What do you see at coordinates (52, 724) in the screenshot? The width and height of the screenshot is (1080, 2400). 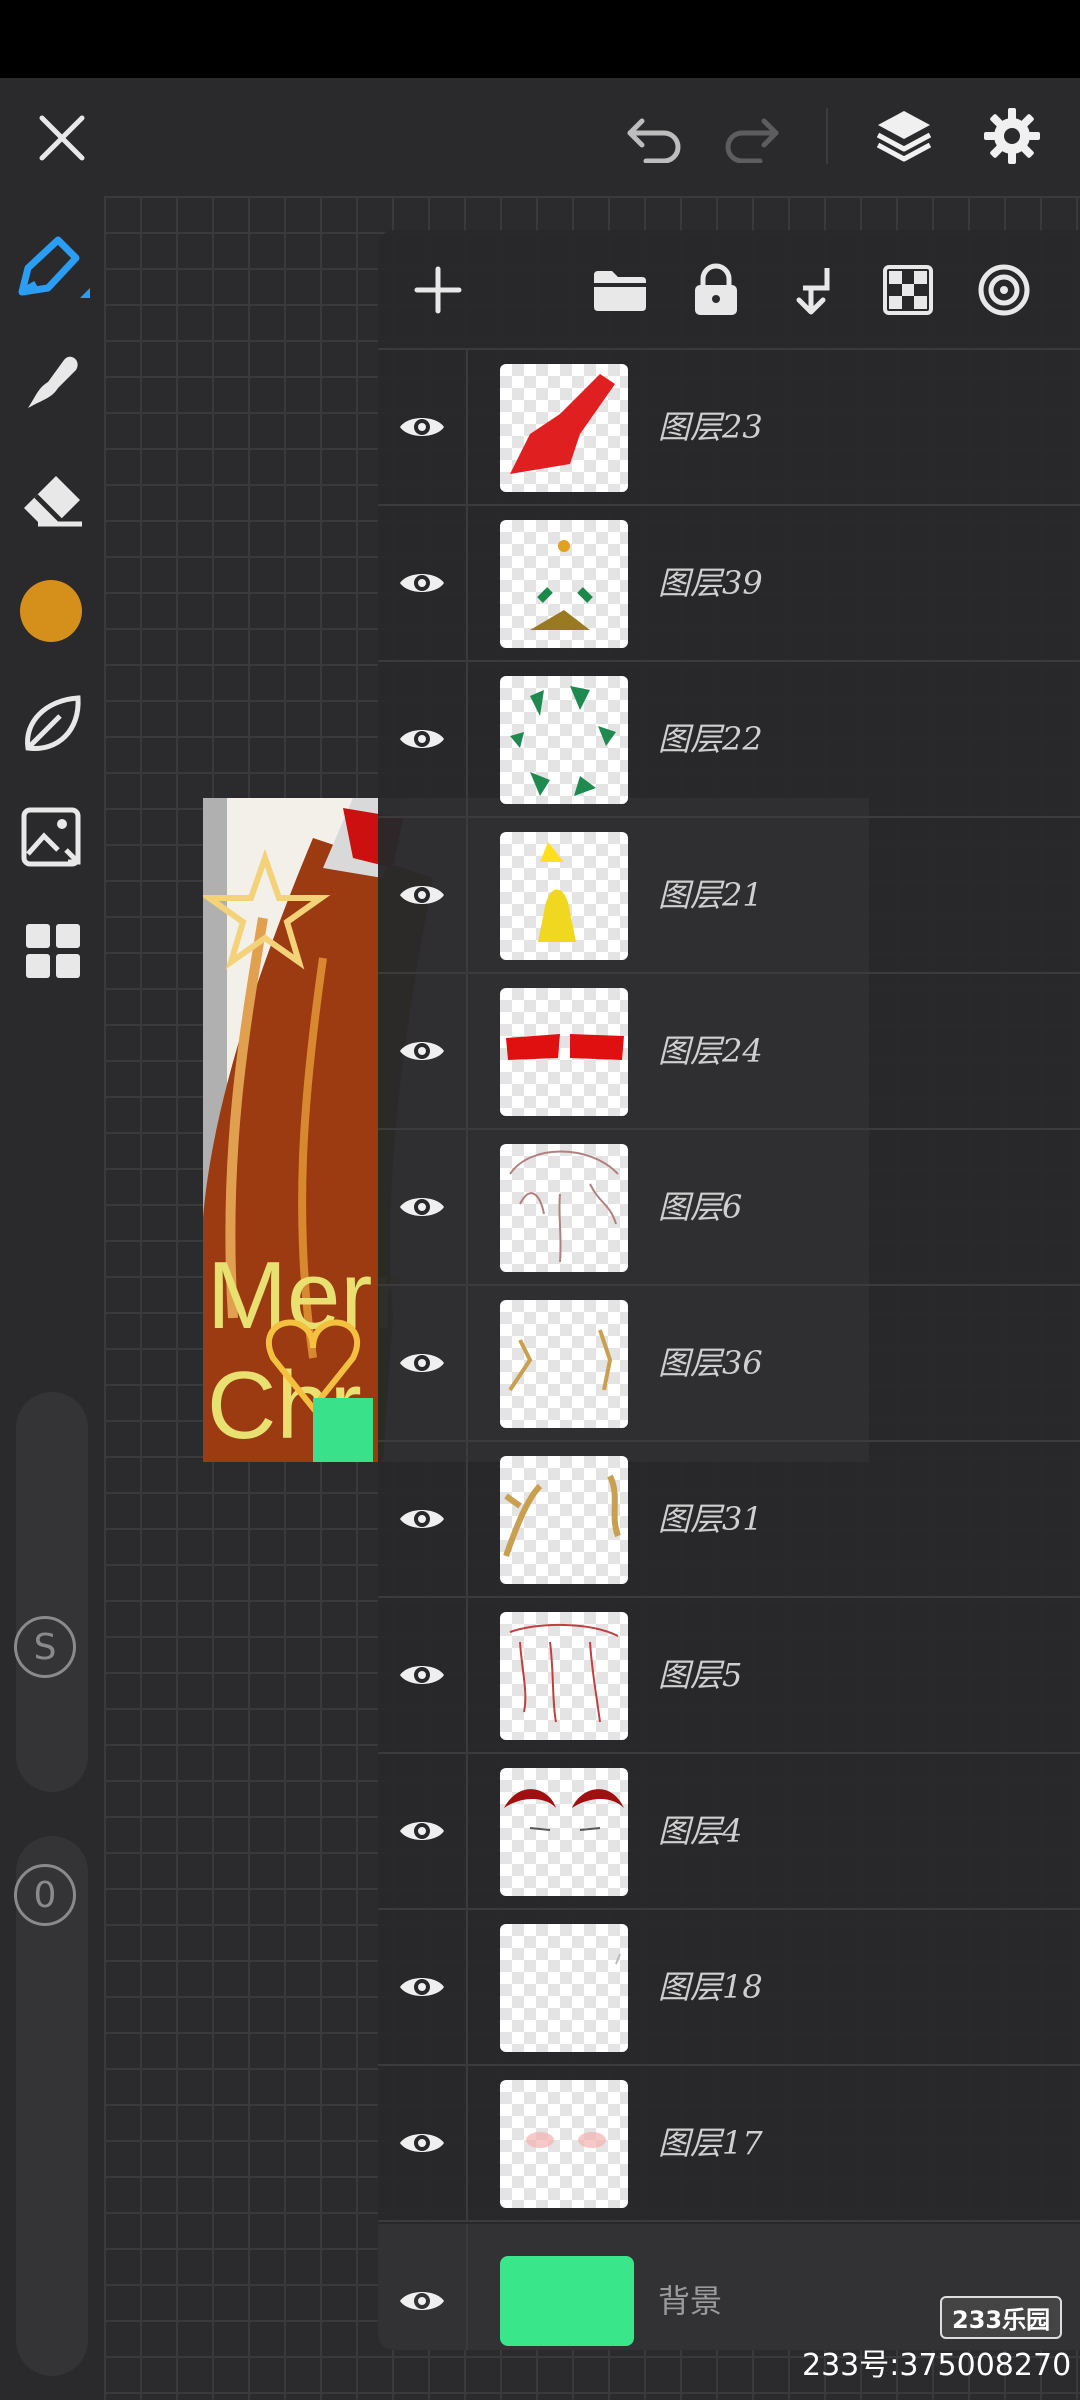 I see `leaf-icon` at bounding box center [52, 724].